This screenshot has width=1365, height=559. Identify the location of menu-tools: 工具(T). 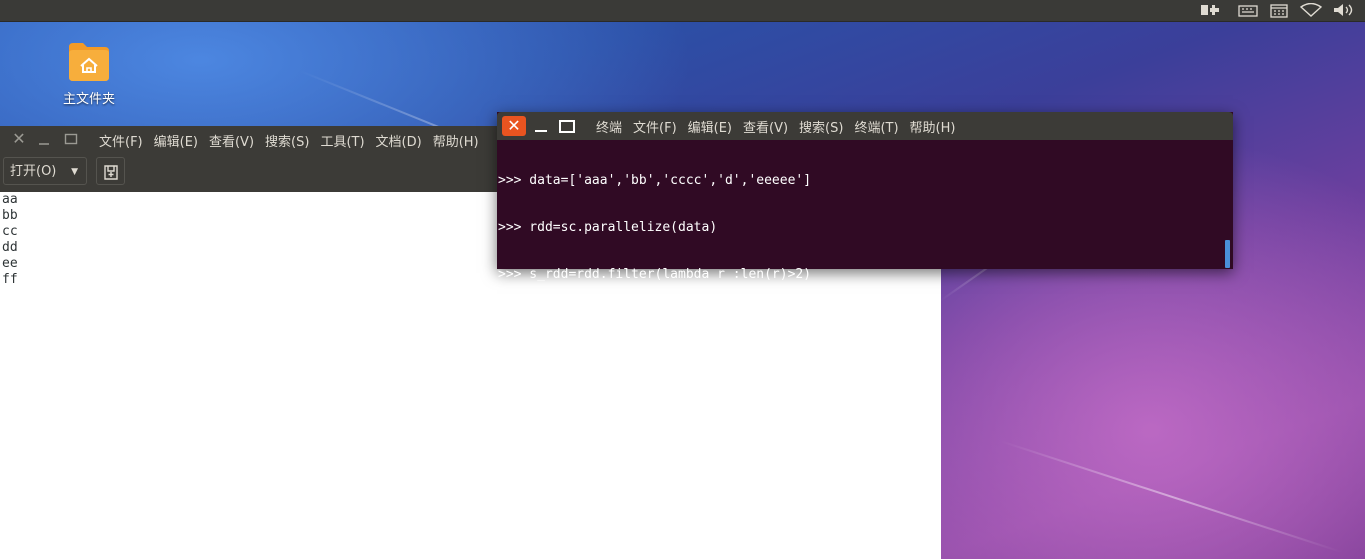
(342, 140).